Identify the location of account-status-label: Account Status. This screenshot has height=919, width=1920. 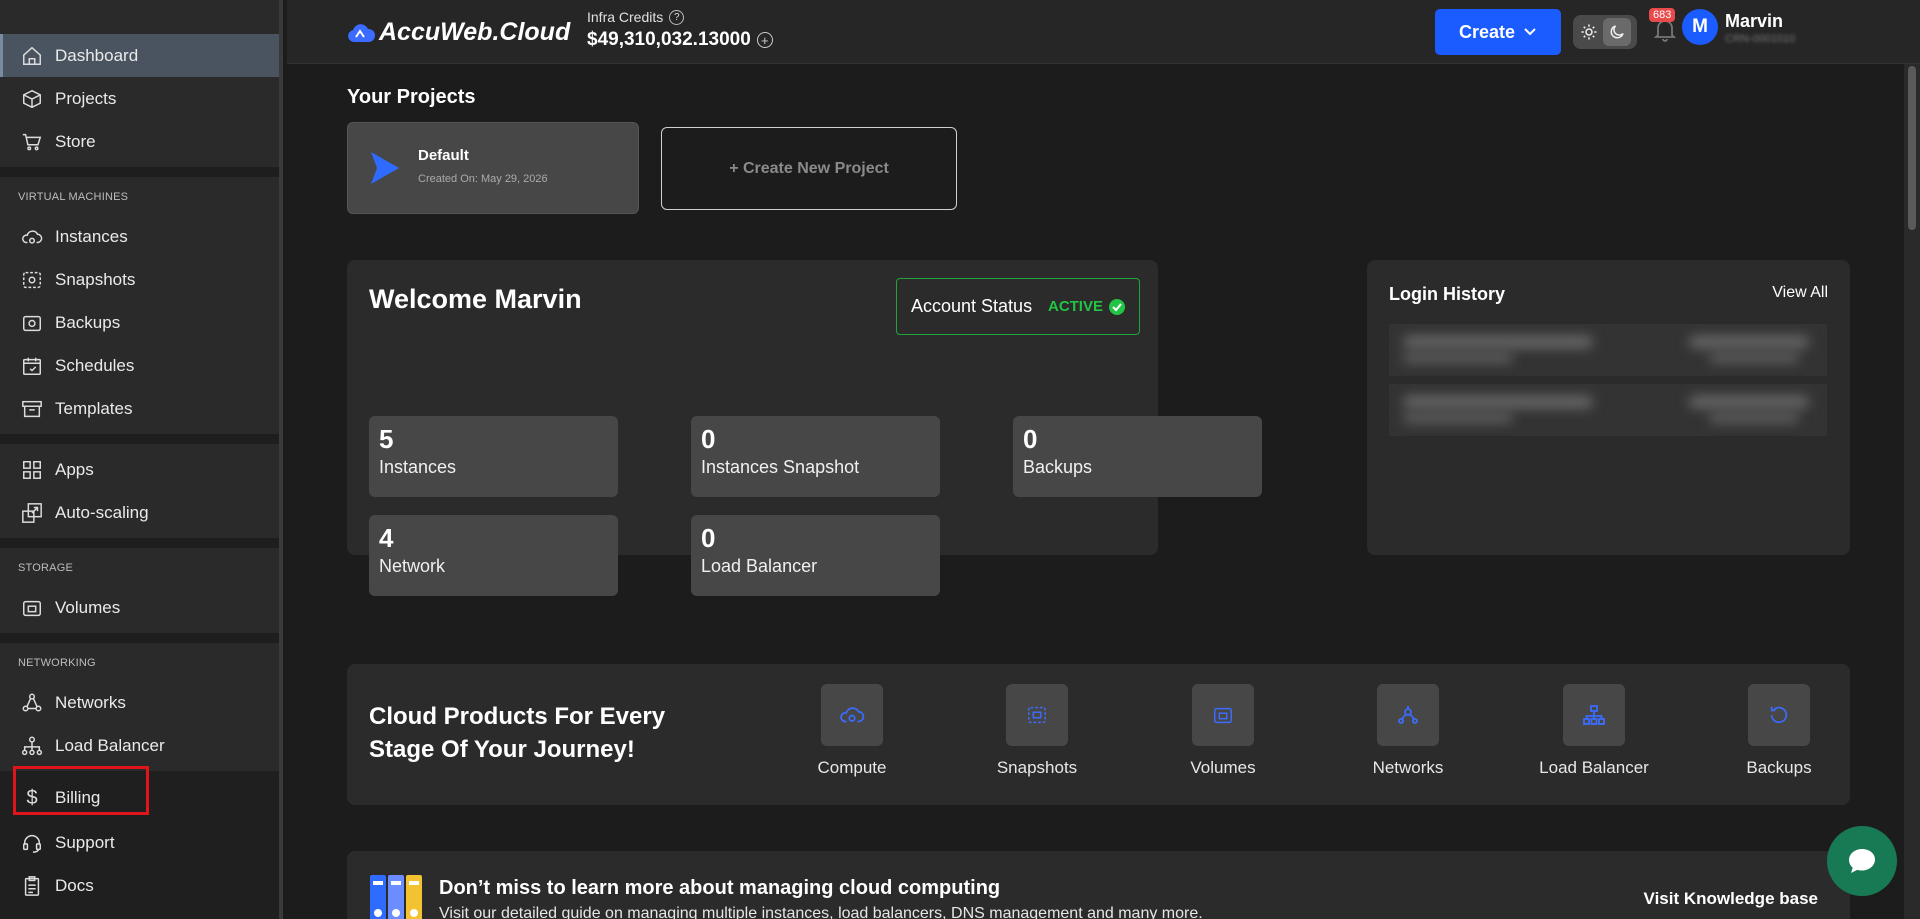
(972, 306).